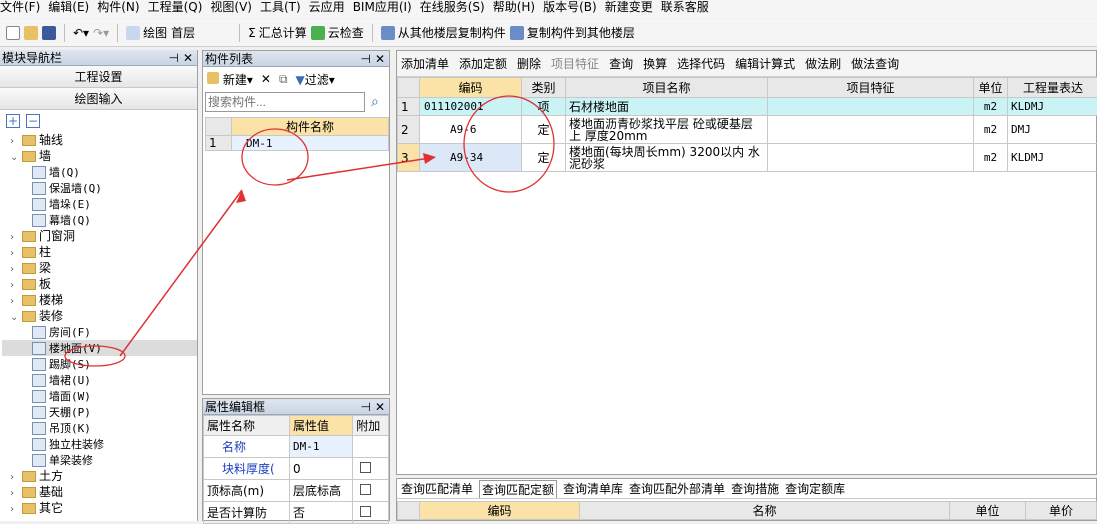 The width and height of the screenshot is (1097, 524). I want to click on property-row: 名称DM-1, so click(296, 447).